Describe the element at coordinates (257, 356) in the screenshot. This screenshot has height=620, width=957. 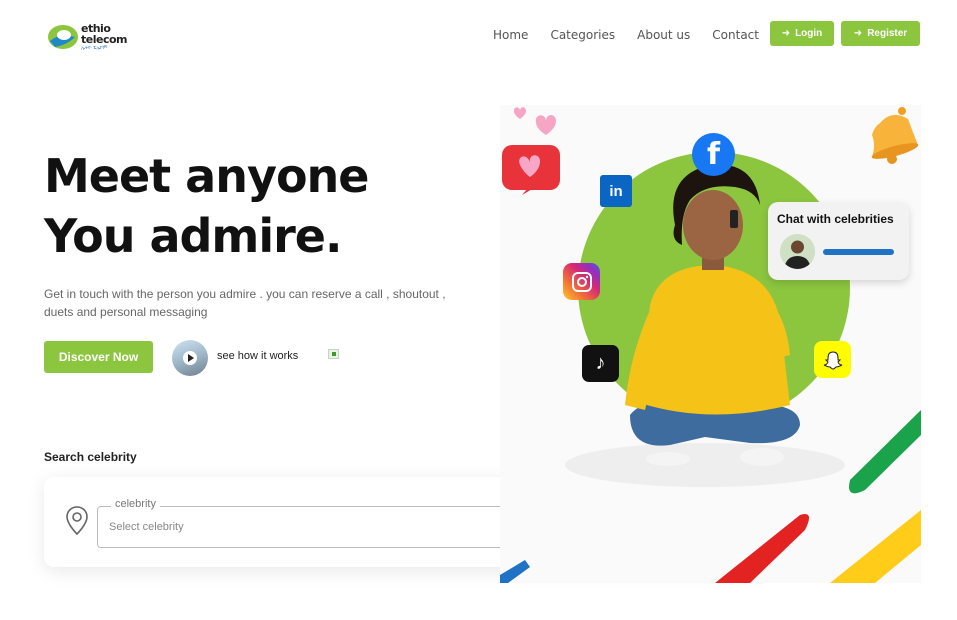
I see `see-how-it-works-link: see how it works` at that location.